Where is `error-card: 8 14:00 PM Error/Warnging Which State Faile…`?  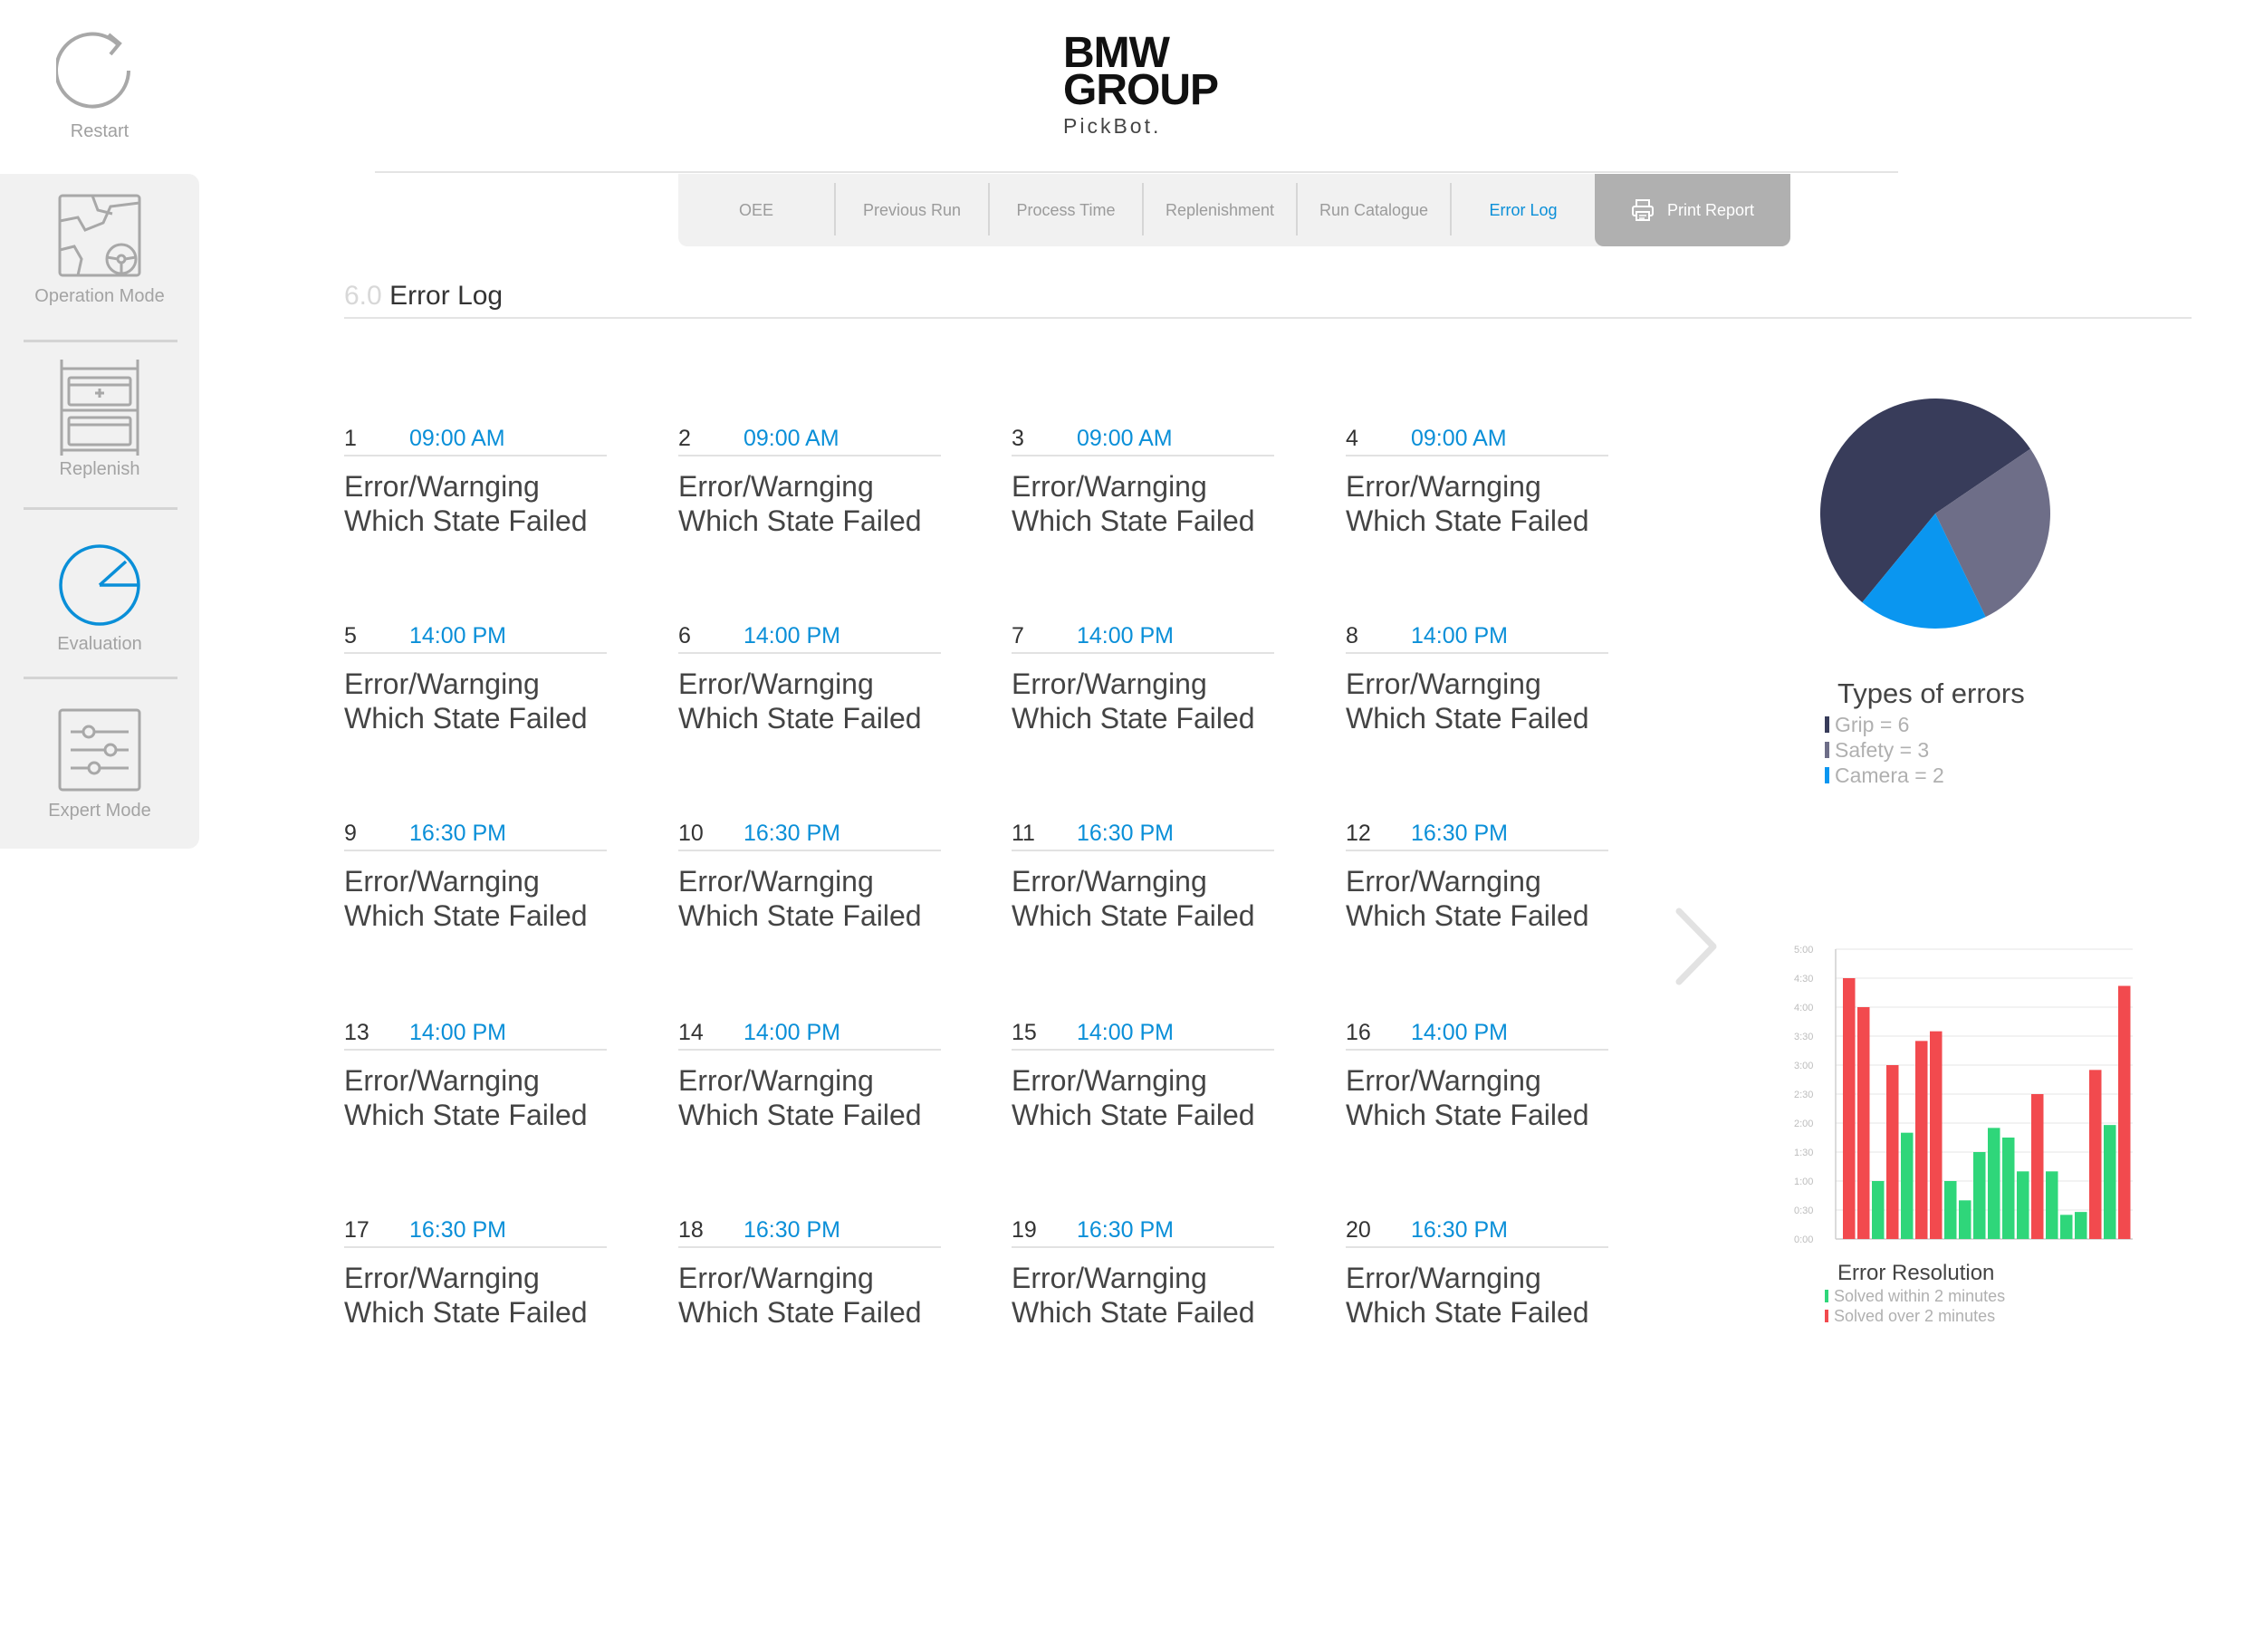 error-card: 8 14:00 PM Error/Warnging Which State Faile… is located at coordinates (1477, 678).